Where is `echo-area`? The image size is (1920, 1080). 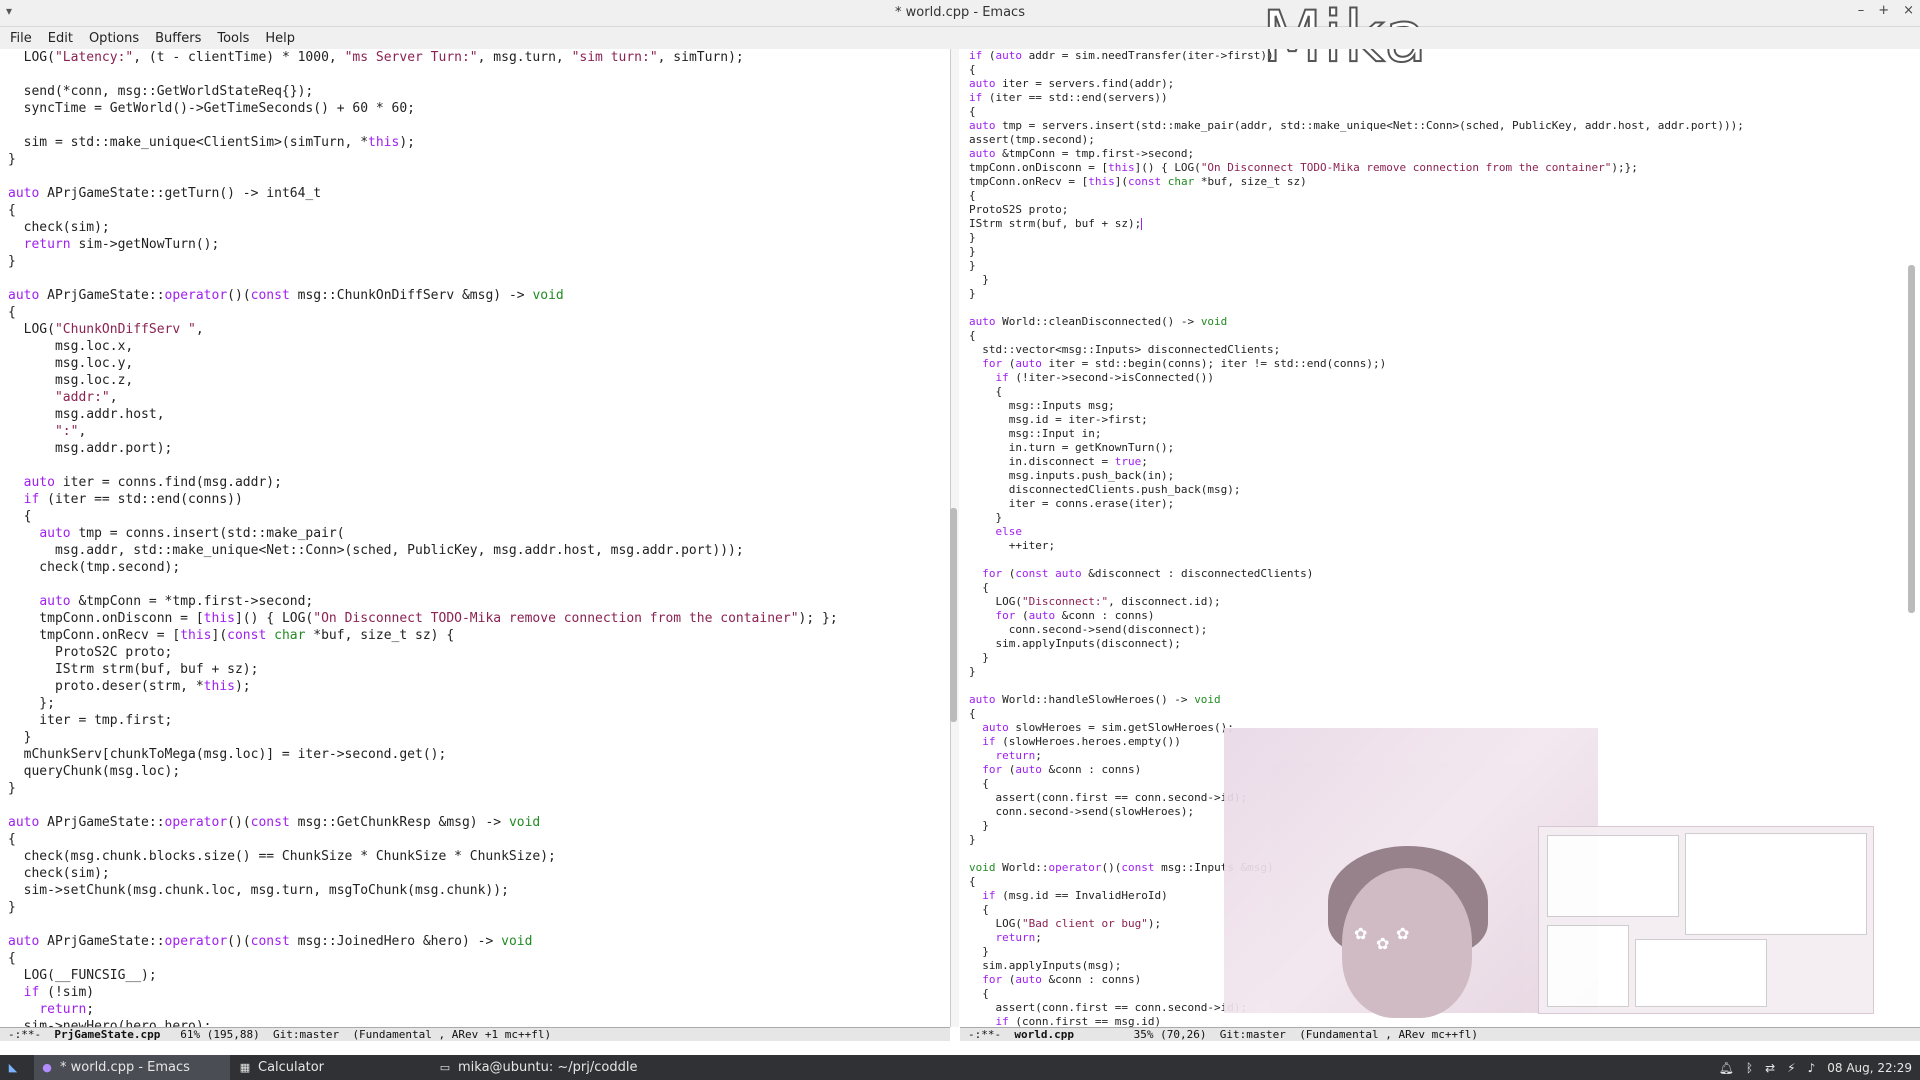 echo-area is located at coordinates (960, 1048).